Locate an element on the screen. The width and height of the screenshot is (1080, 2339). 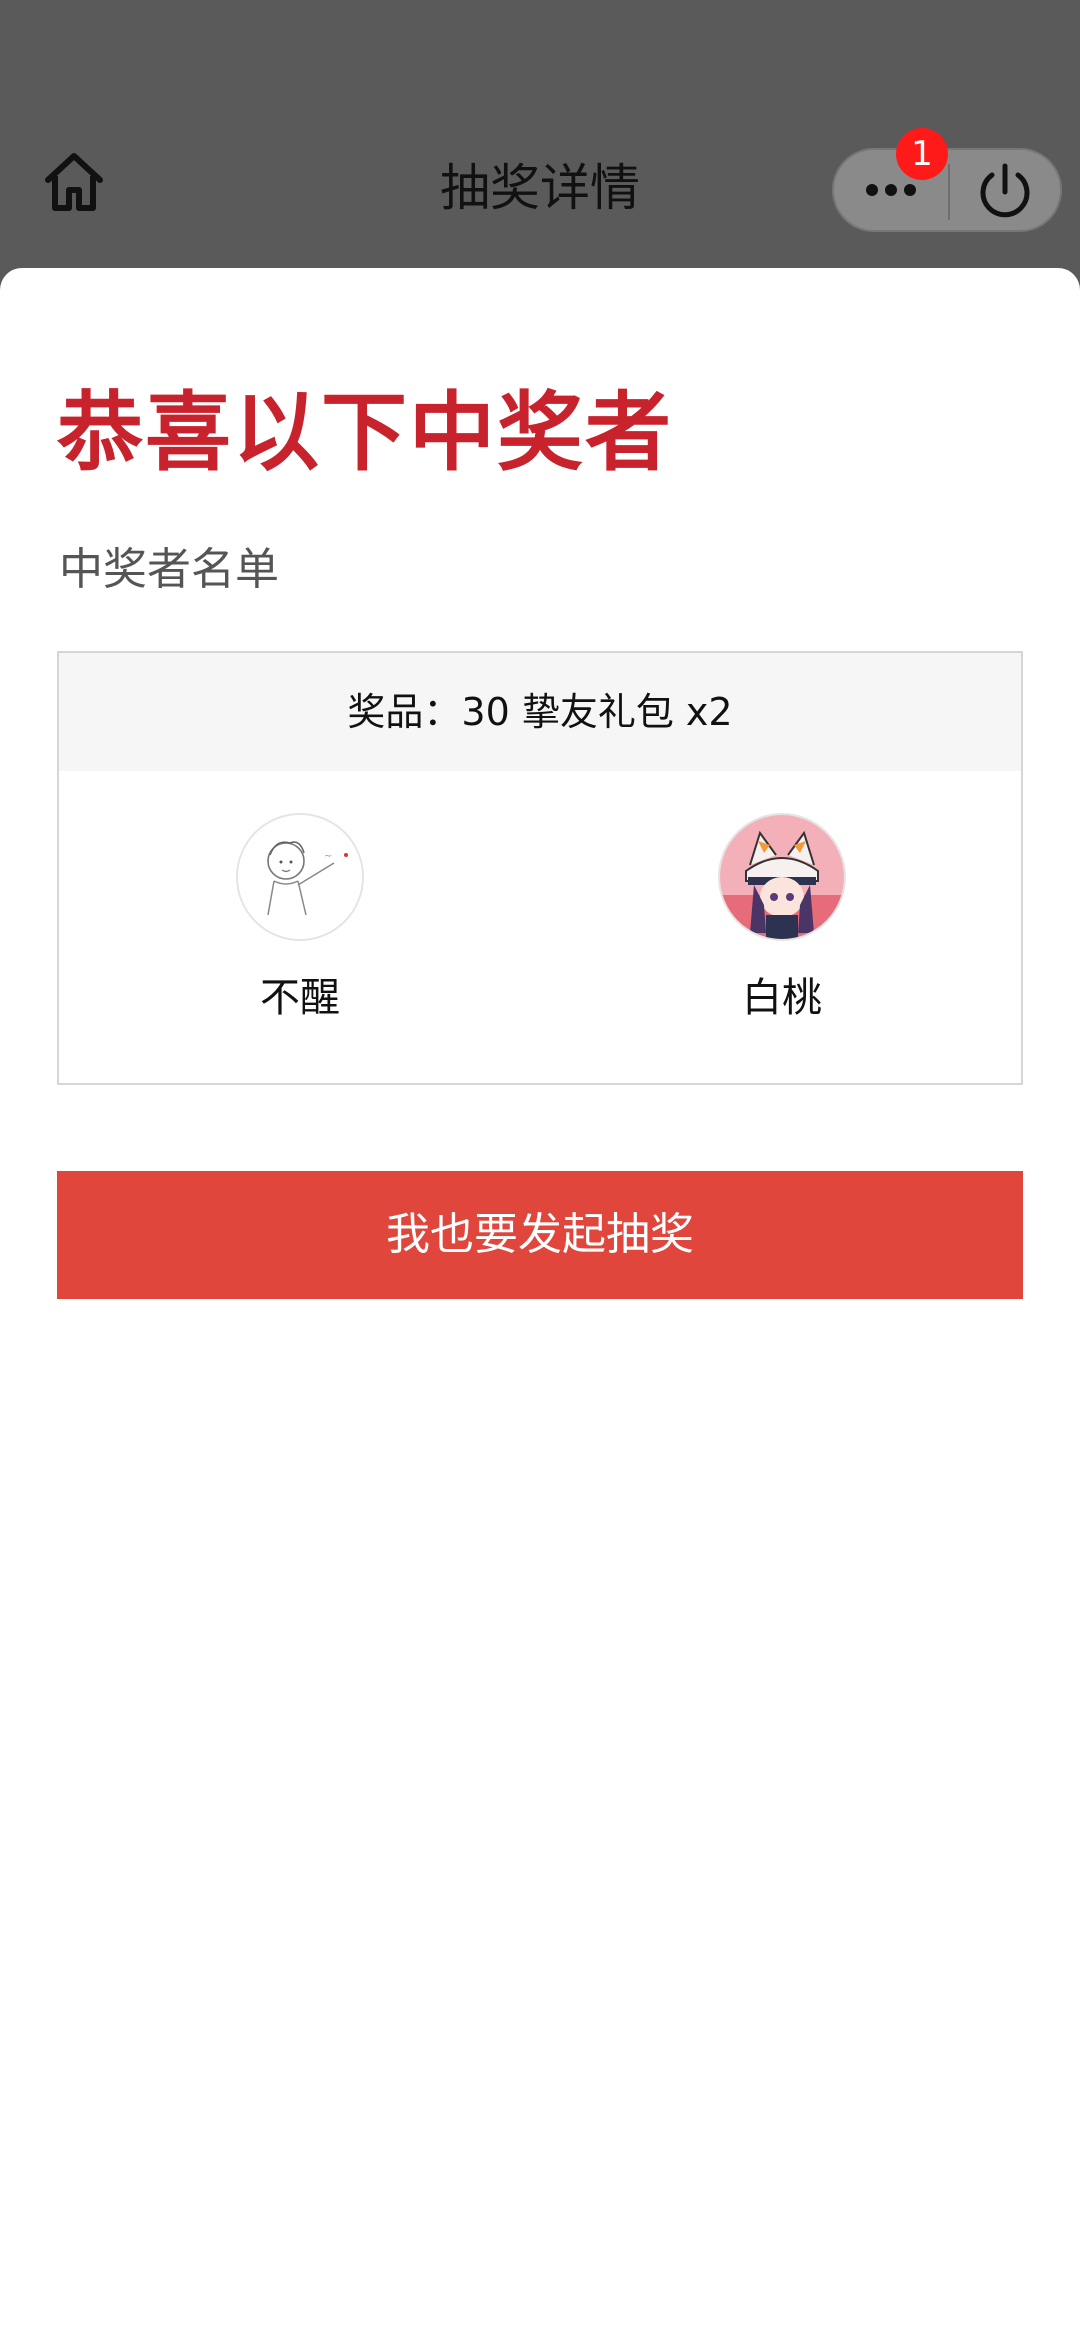
close-button is located at coordinates (1005, 190).